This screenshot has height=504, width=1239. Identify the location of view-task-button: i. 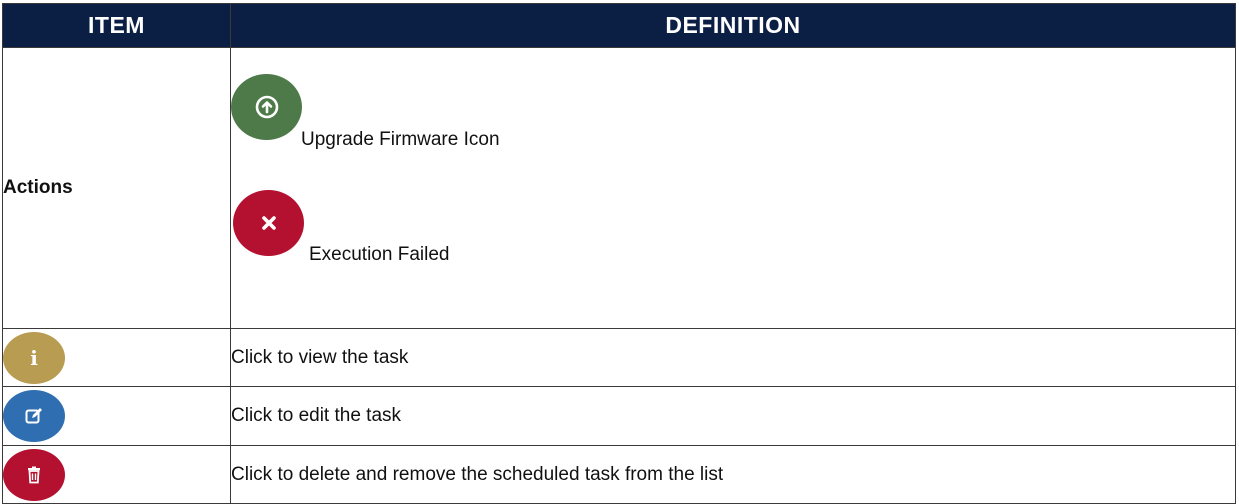
(34, 357).